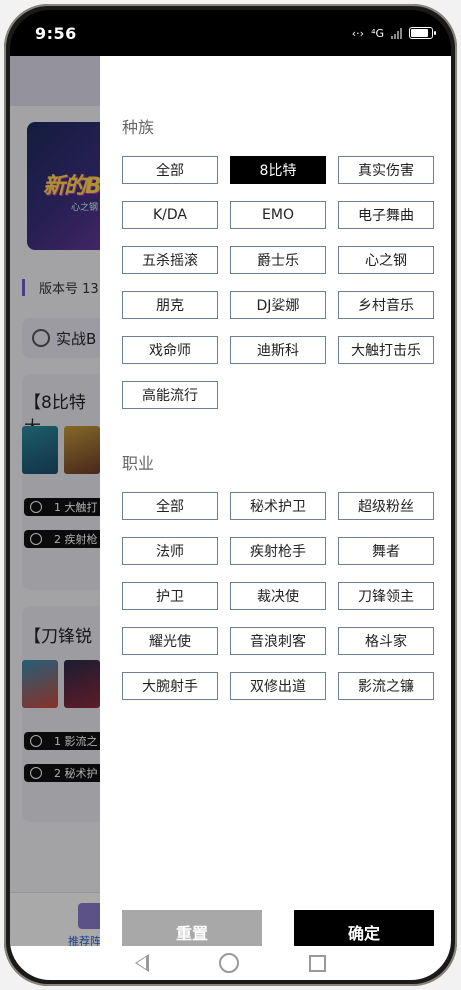  Describe the element at coordinates (170, 170) in the screenshot. I see `race-option: 全部` at that location.